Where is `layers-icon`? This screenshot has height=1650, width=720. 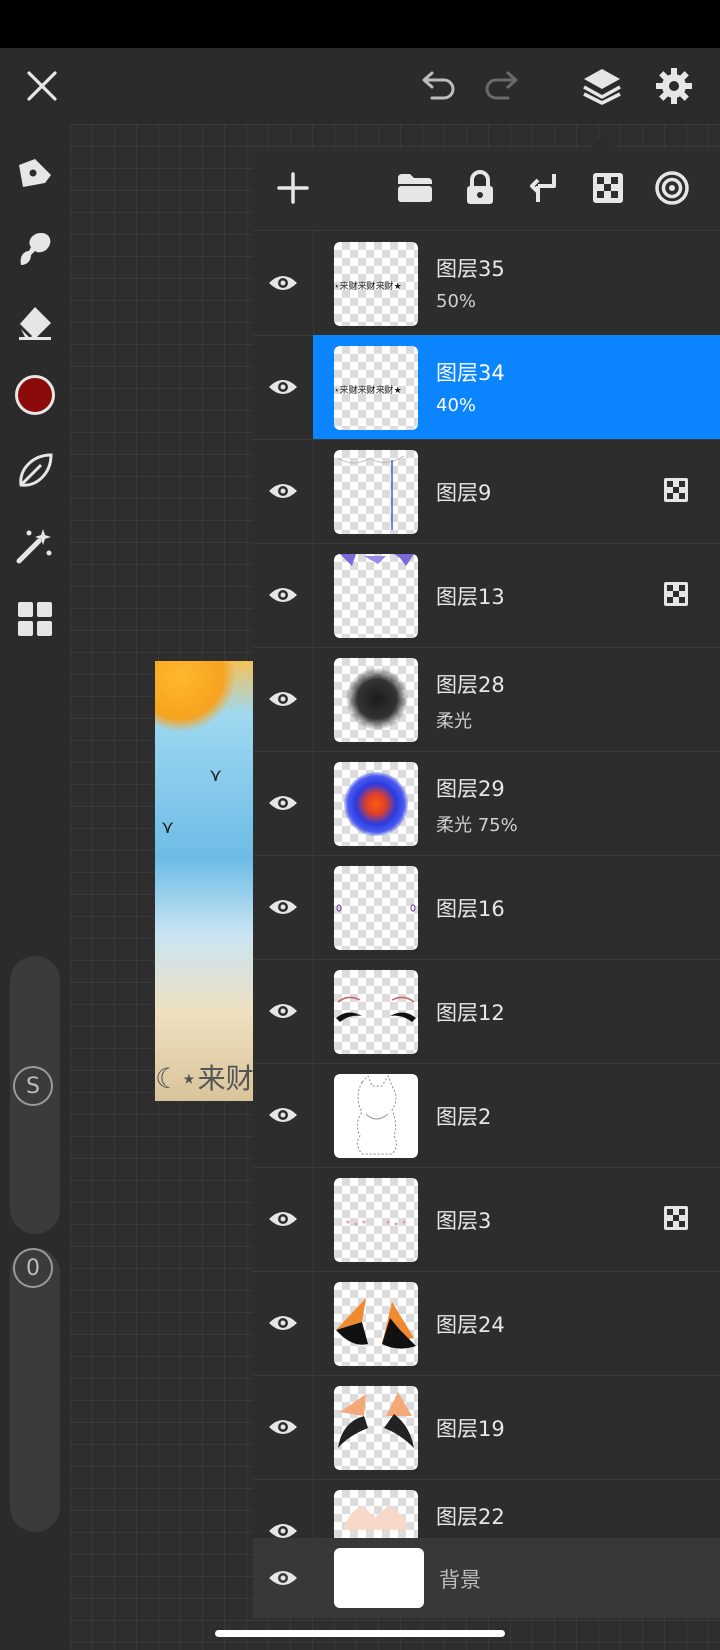 layers-icon is located at coordinates (602, 86).